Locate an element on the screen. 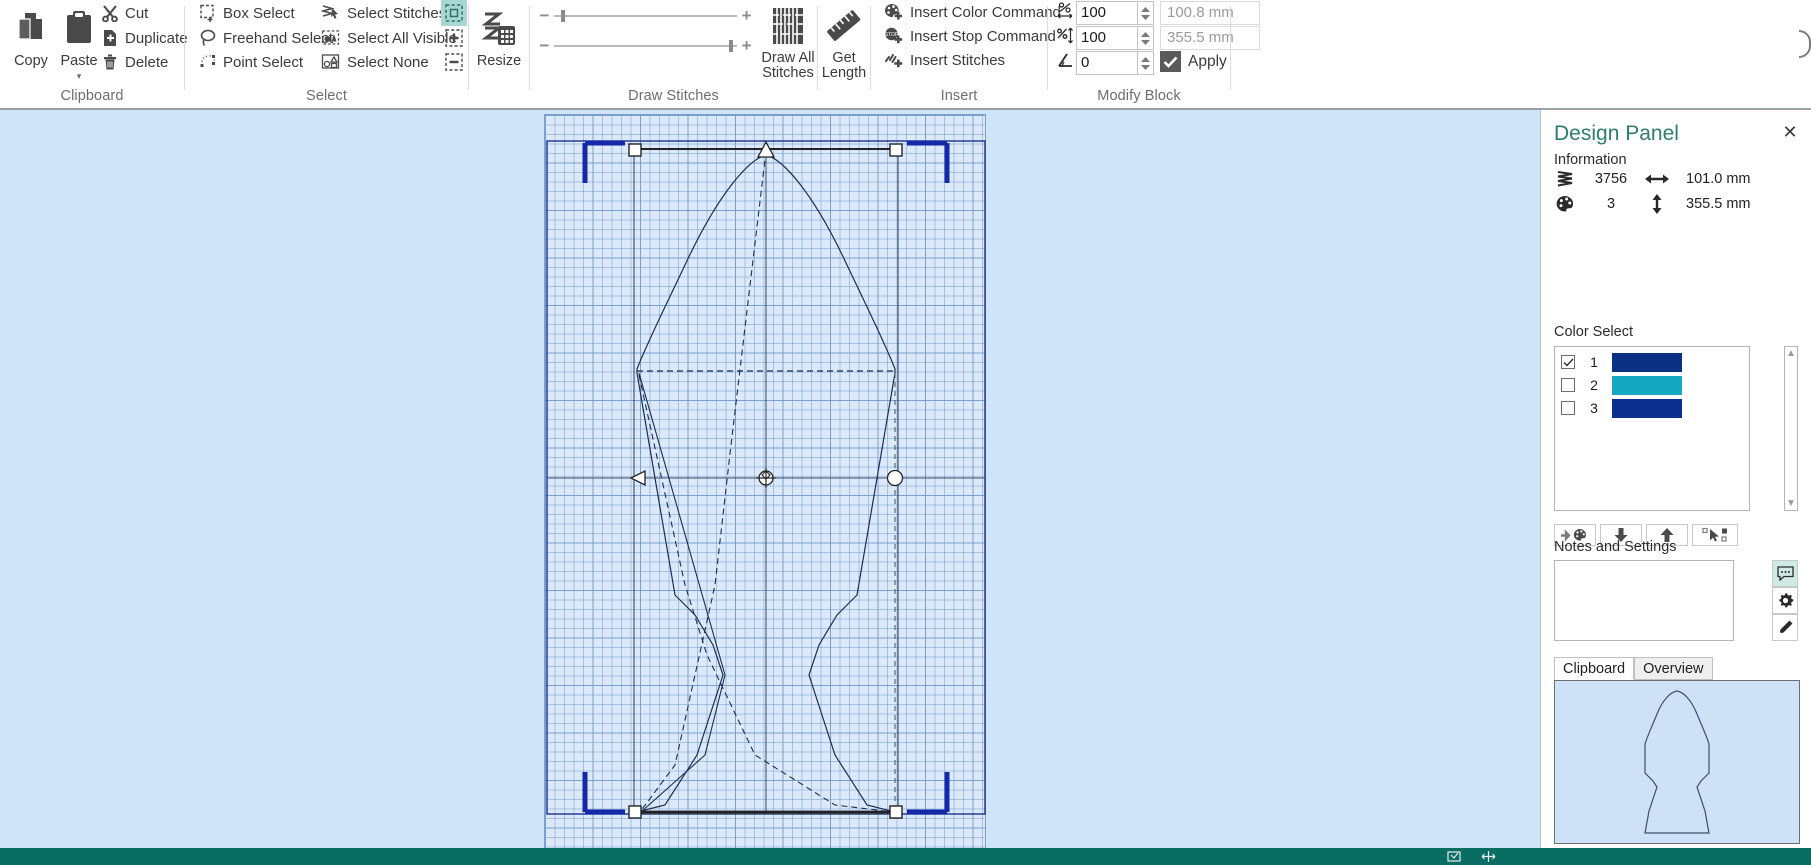 The image size is (1811, 865). ribbon-group-draw-stitches: − + − + Draw All Stitches Draw Stitches is located at coordinates (673, 54).